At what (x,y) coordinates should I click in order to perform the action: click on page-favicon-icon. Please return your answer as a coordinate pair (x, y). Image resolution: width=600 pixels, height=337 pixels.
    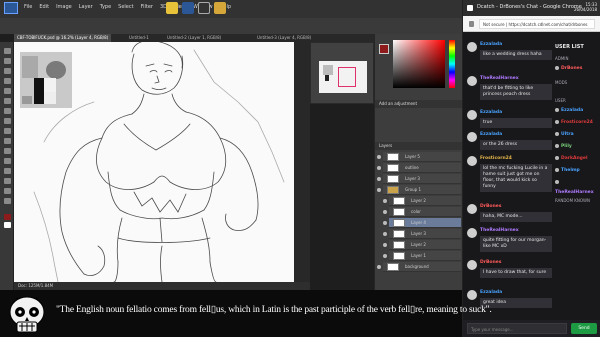
    Looking at the image, I should click on (470, 8).